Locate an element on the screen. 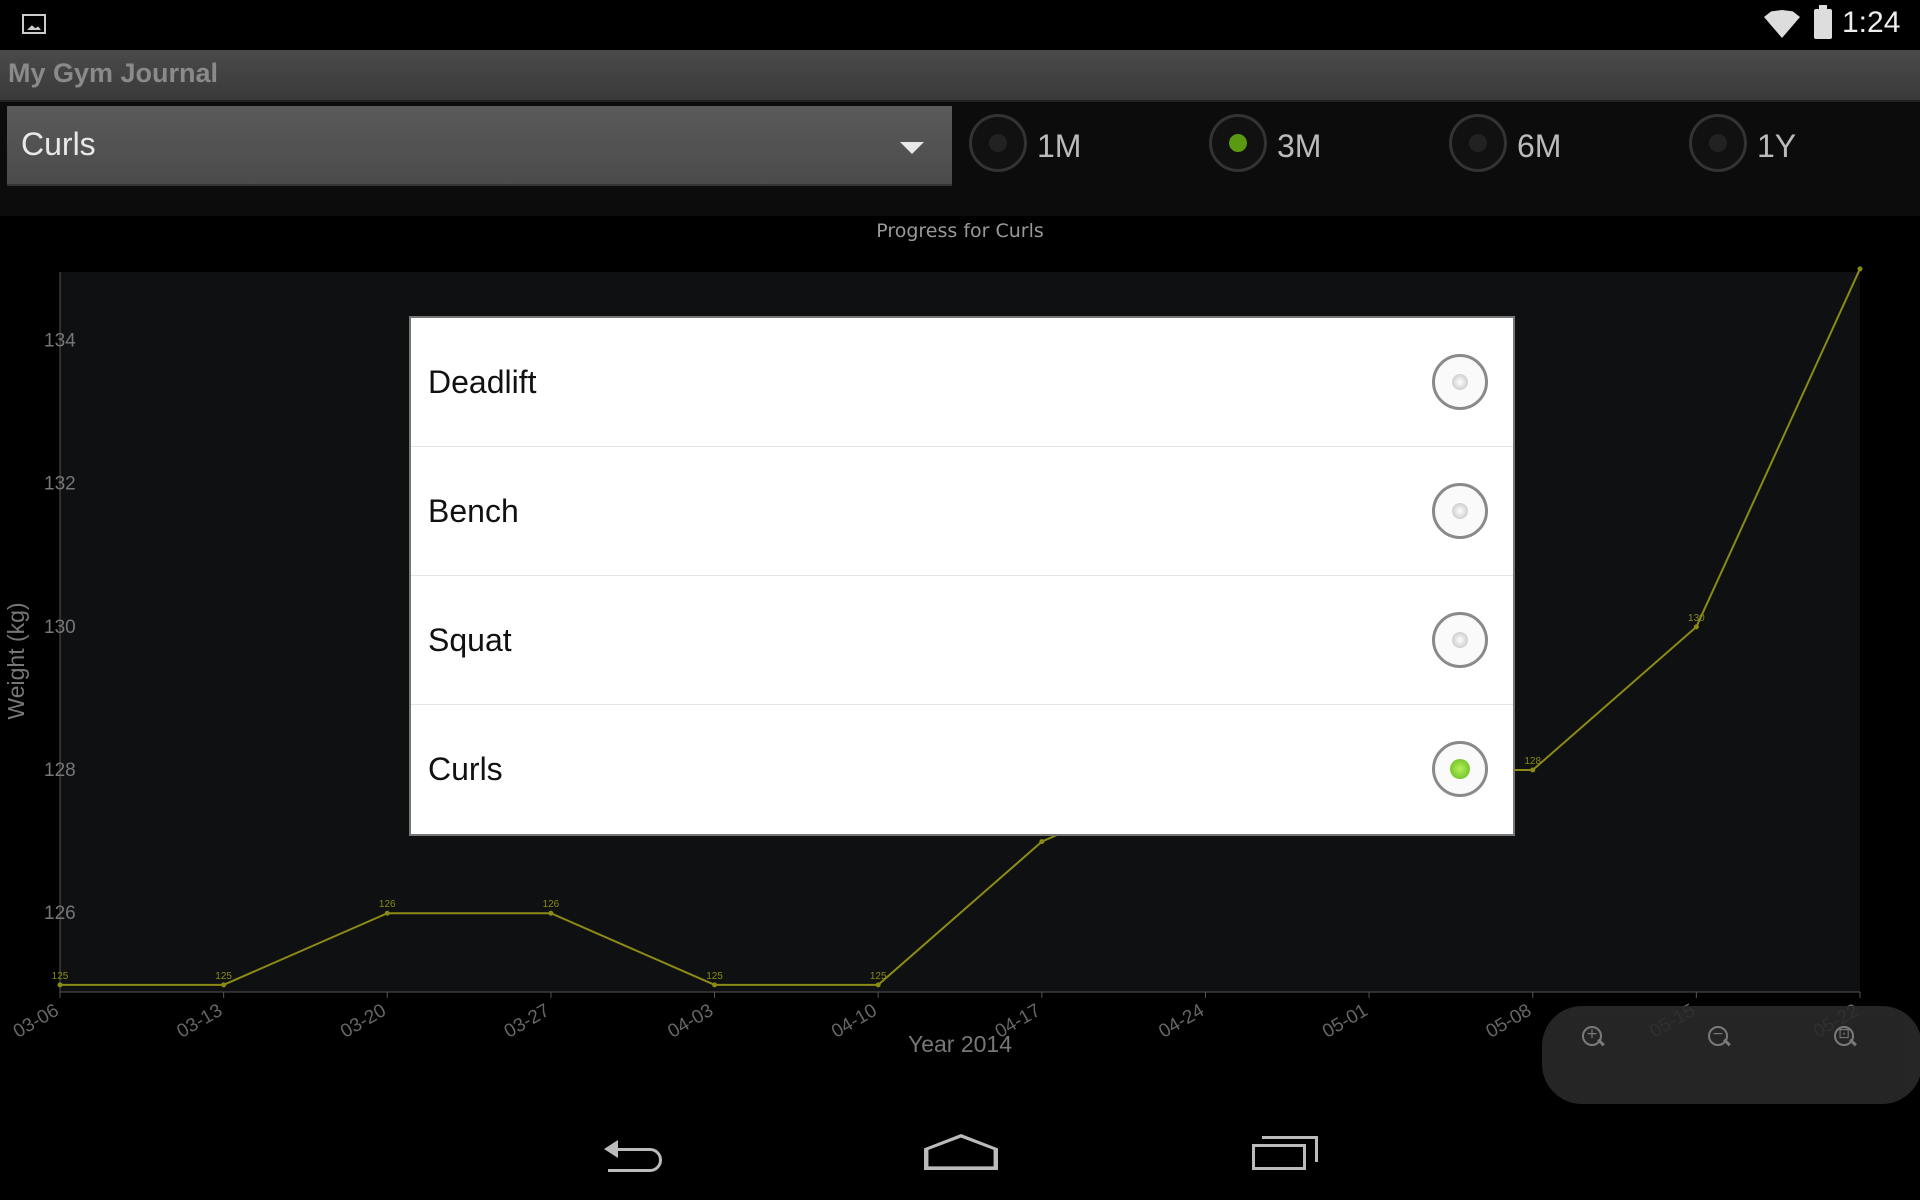  list-item-curls: Curls is located at coordinates (962, 769).